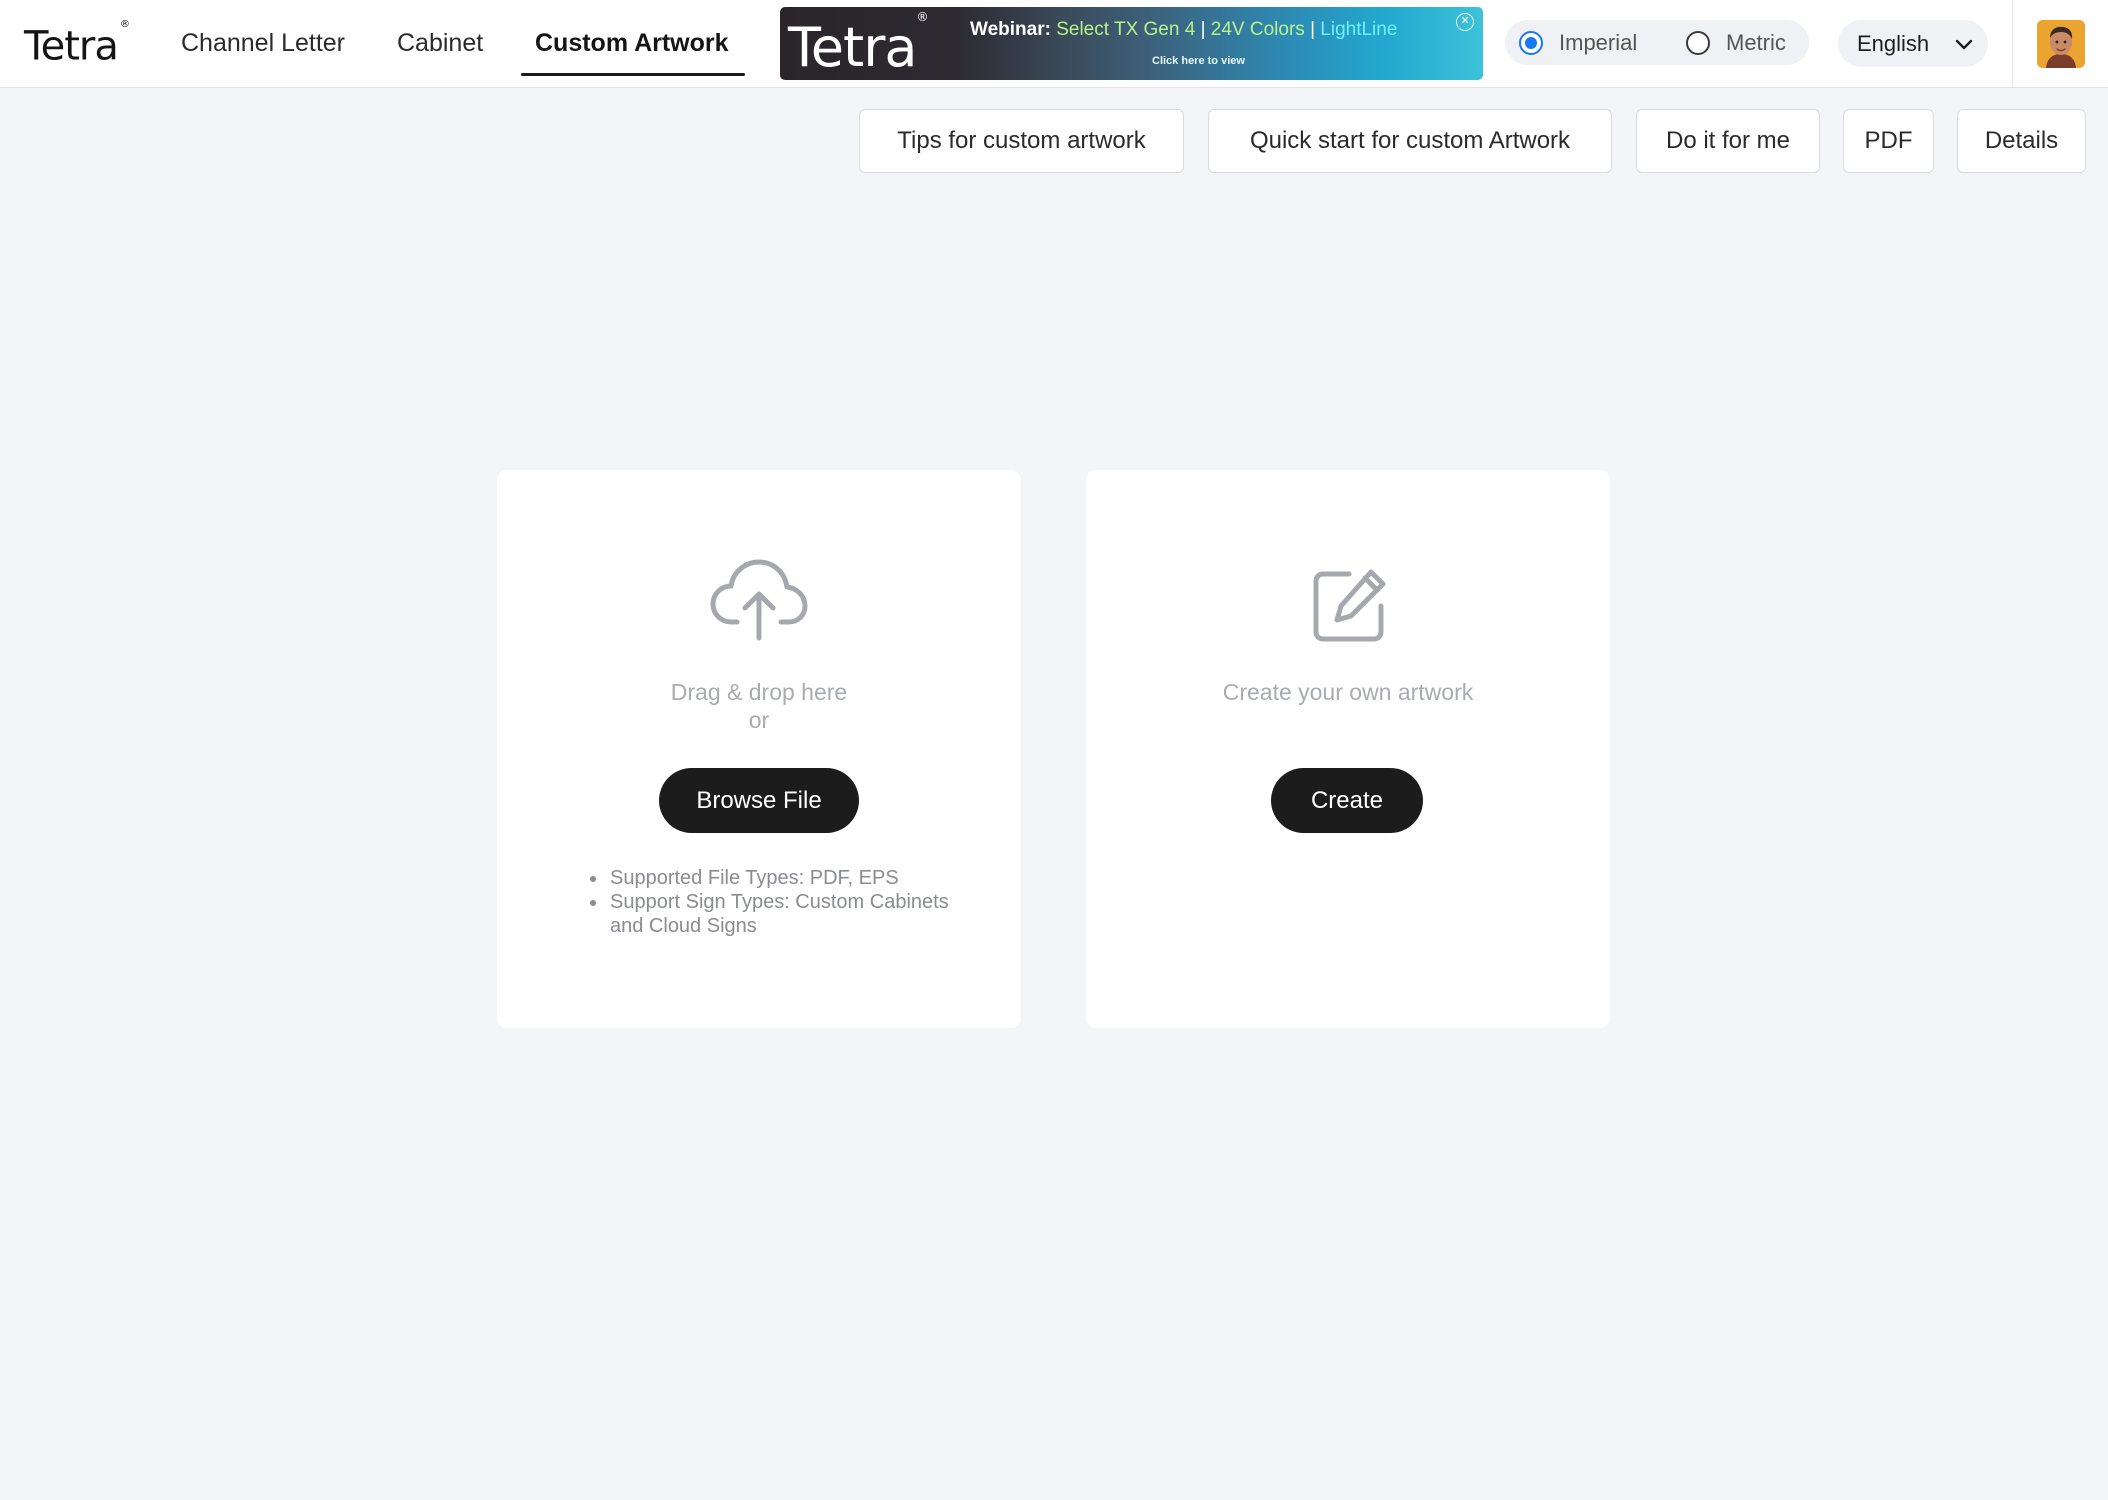 Image resolution: width=2108 pixels, height=1500 pixels. I want to click on user-avatar-icon, so click(2061, 44).